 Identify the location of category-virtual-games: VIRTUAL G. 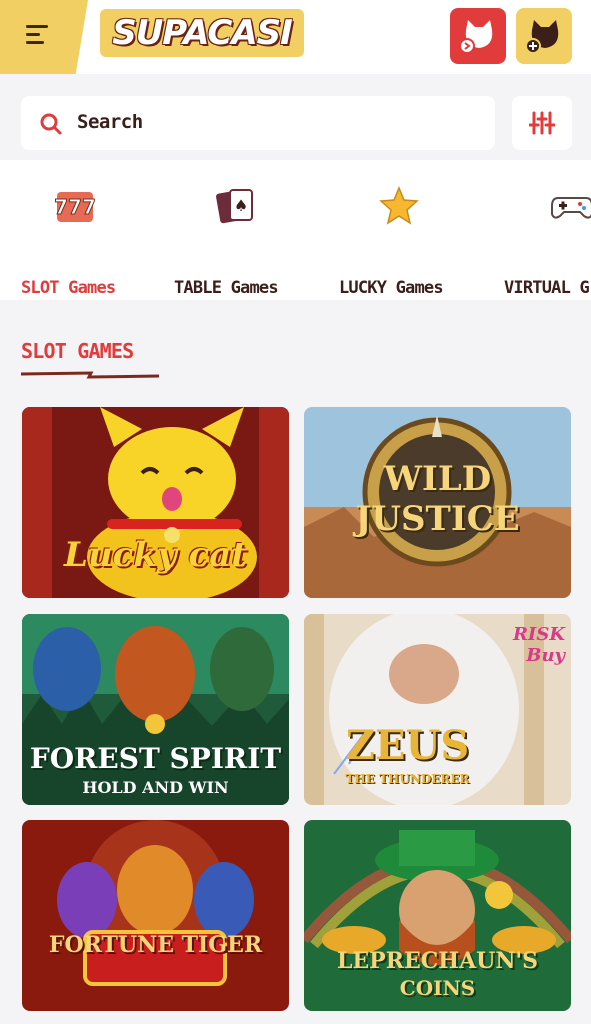
(547, 239).